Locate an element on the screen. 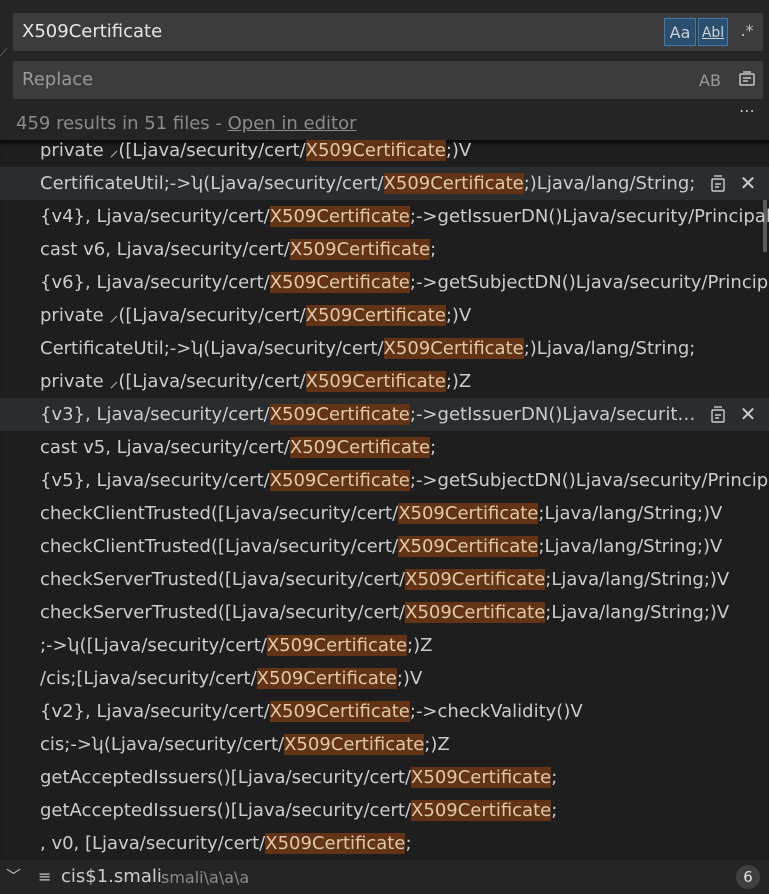 The image size is (769, 894). result-prefix: {v2}, Ljava/security/cert/ is located at coordinates (155, 711).